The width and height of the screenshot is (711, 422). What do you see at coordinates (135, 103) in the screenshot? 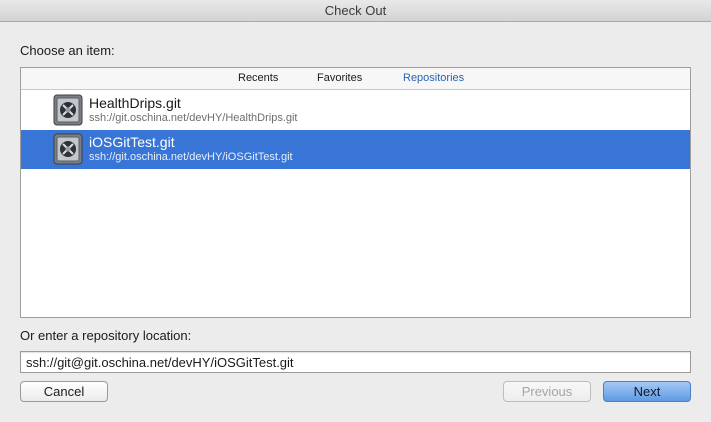
I see `repository-name: HealthDrips.git` at bounding box center [135, 103].